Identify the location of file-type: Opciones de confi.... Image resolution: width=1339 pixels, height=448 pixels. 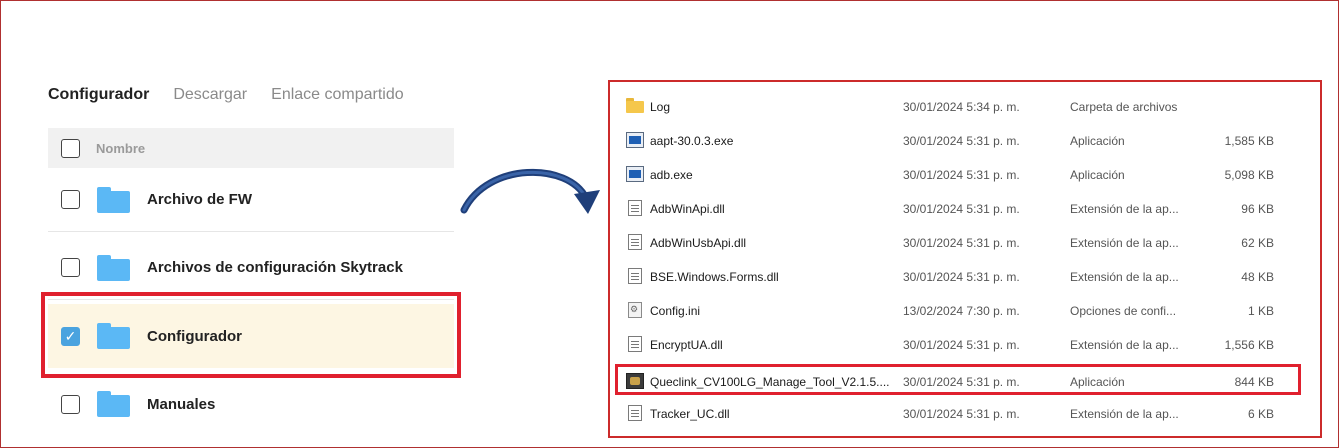
(1123, 311).